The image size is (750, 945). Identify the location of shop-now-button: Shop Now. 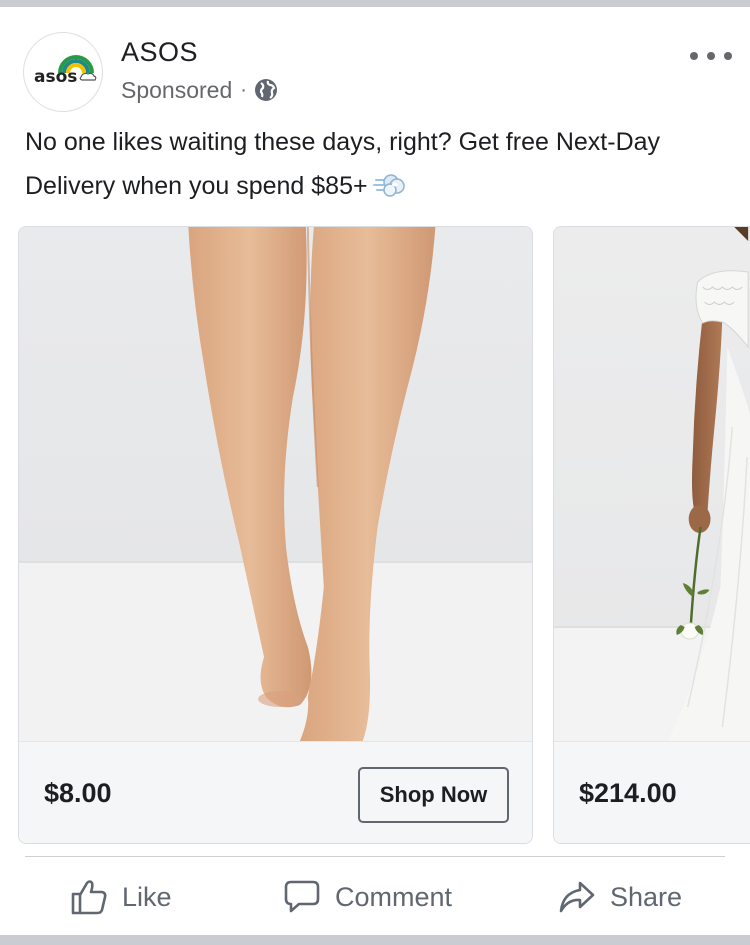
(433, 795).